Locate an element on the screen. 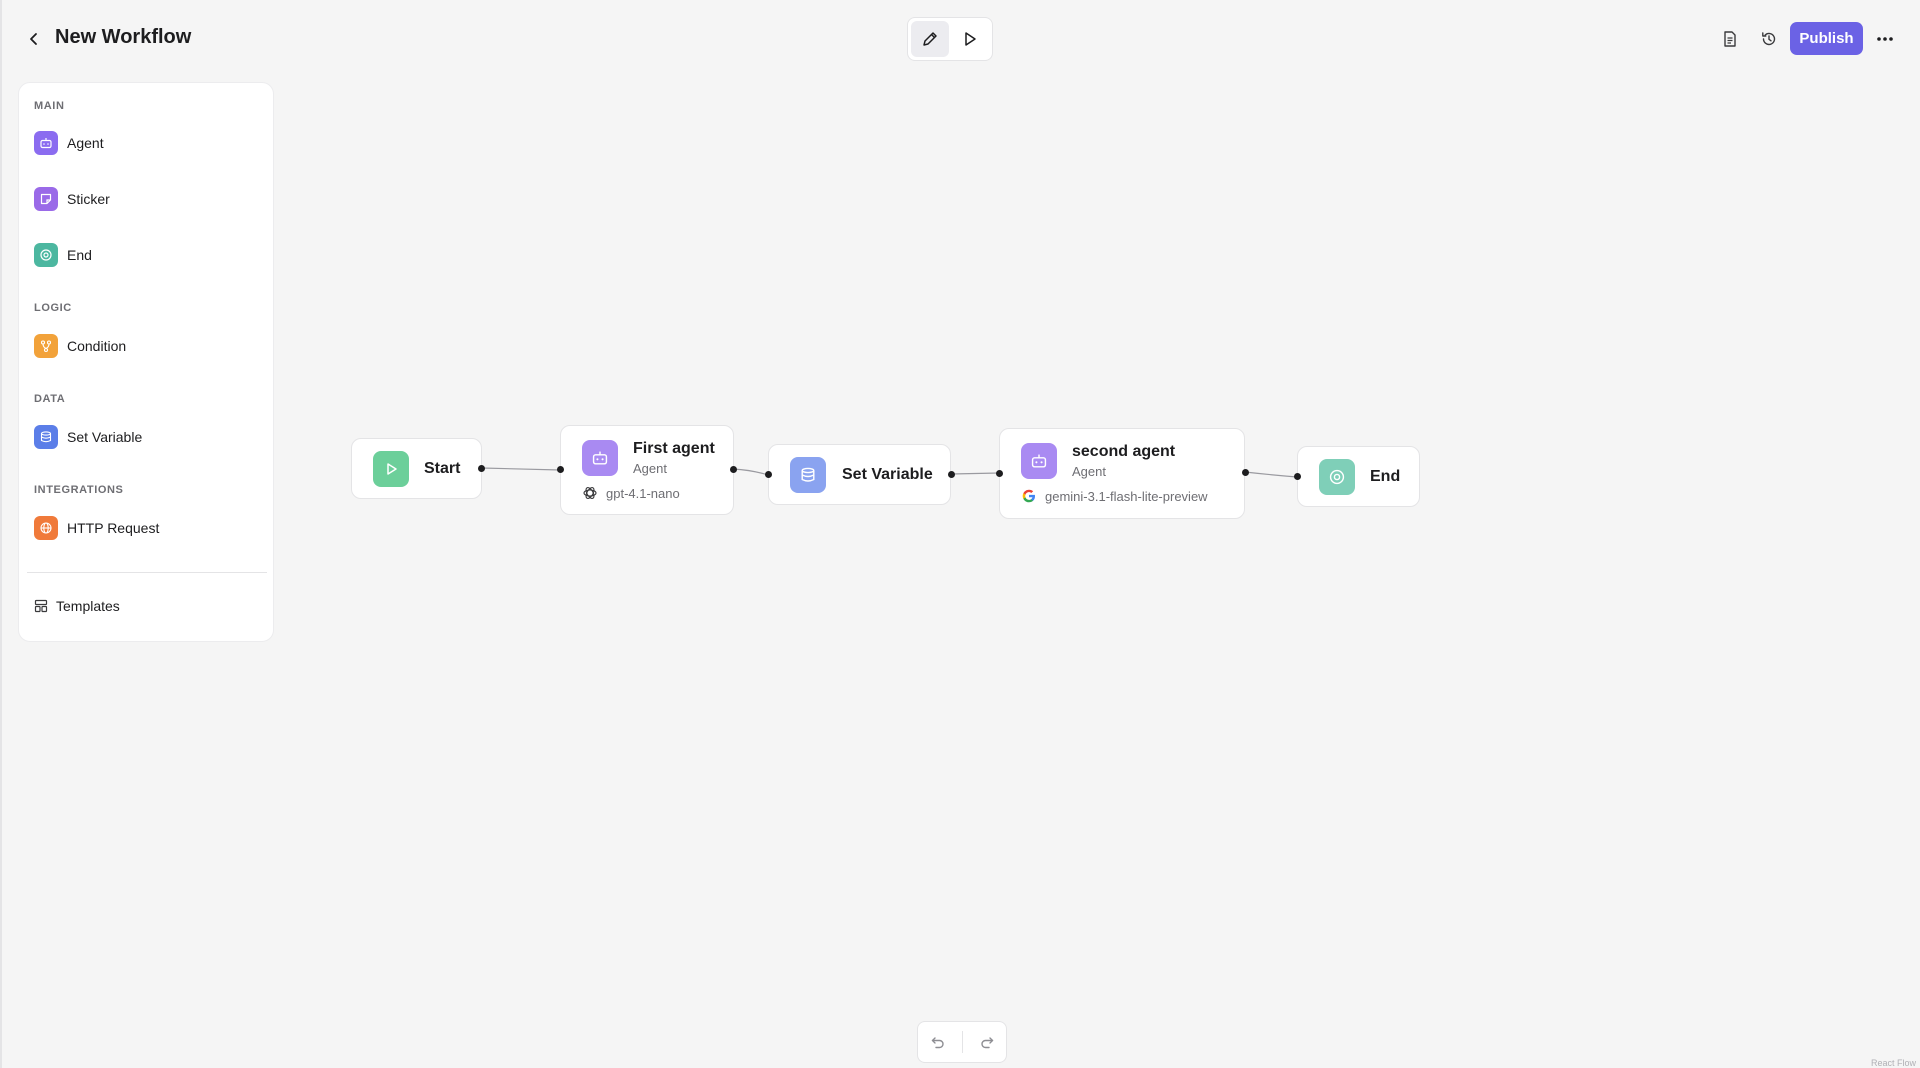 Image resolution: width=1920 pixels, height=1068 pixels. run-mode-button is located at coordinates (970, 39).